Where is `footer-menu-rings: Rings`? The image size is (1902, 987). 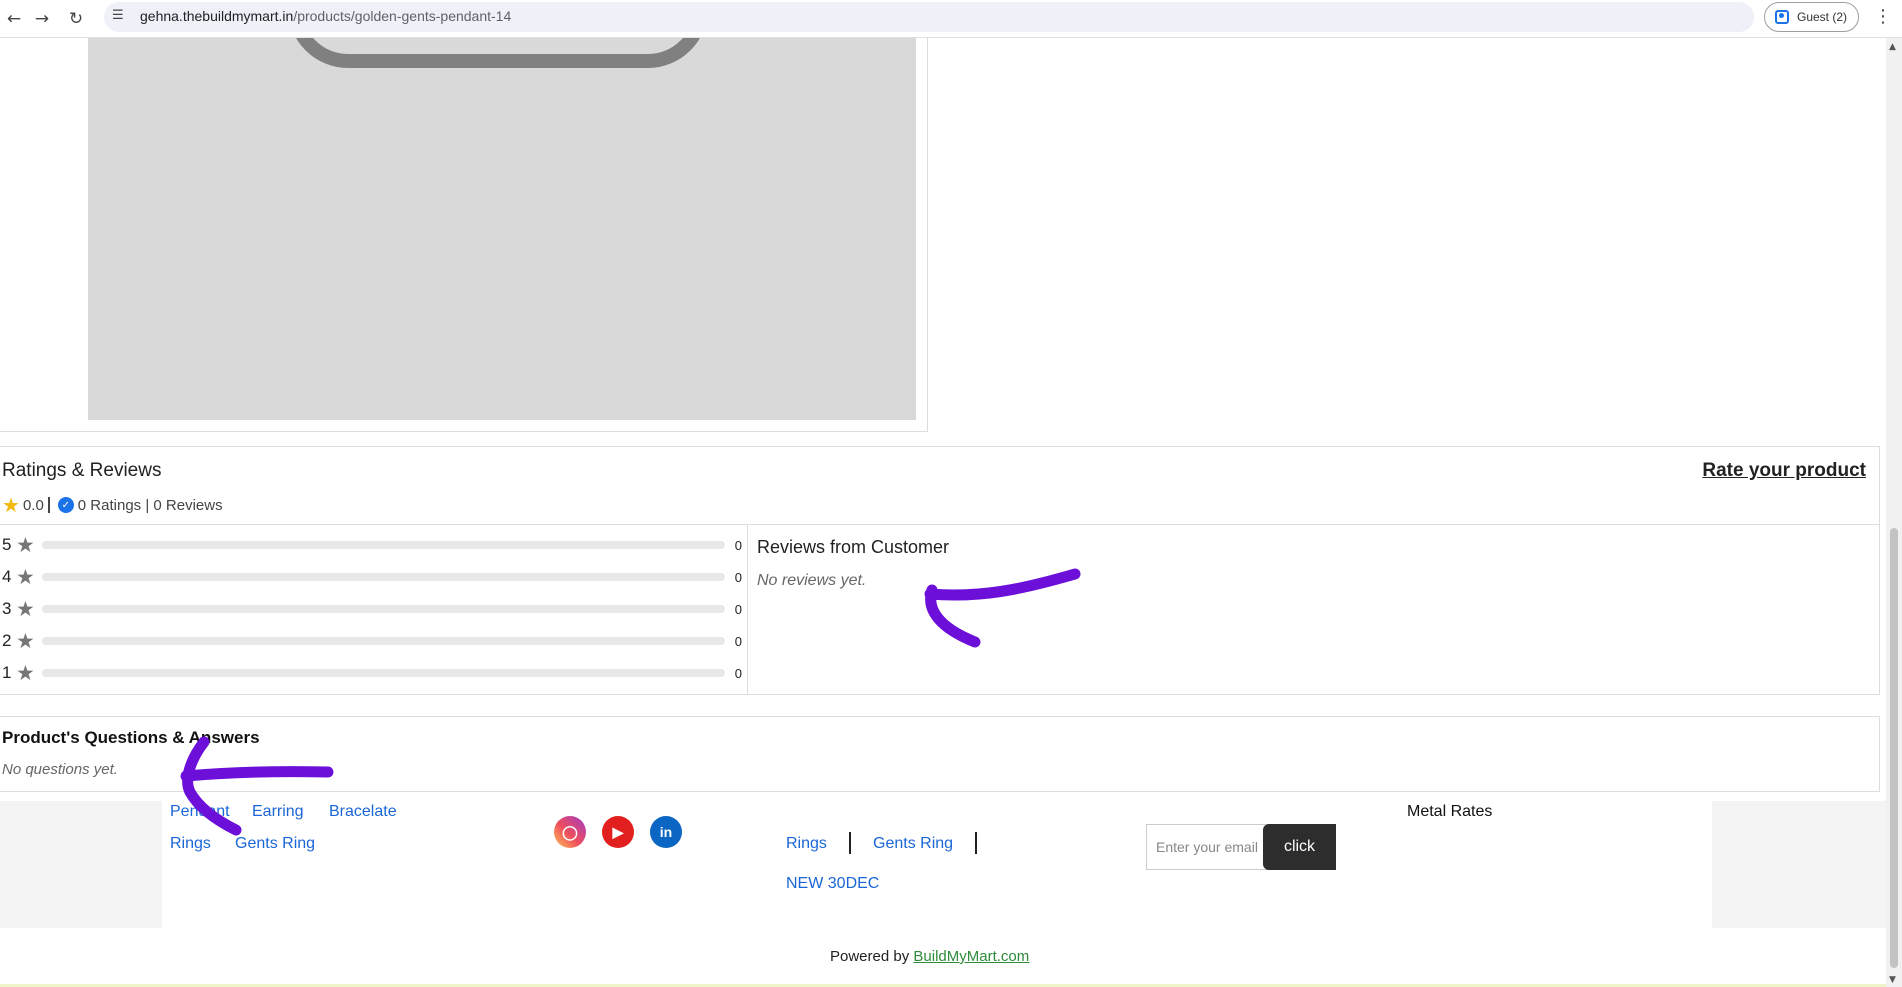 footer-menu-rings: Rings is located at coordinates (806, 844).